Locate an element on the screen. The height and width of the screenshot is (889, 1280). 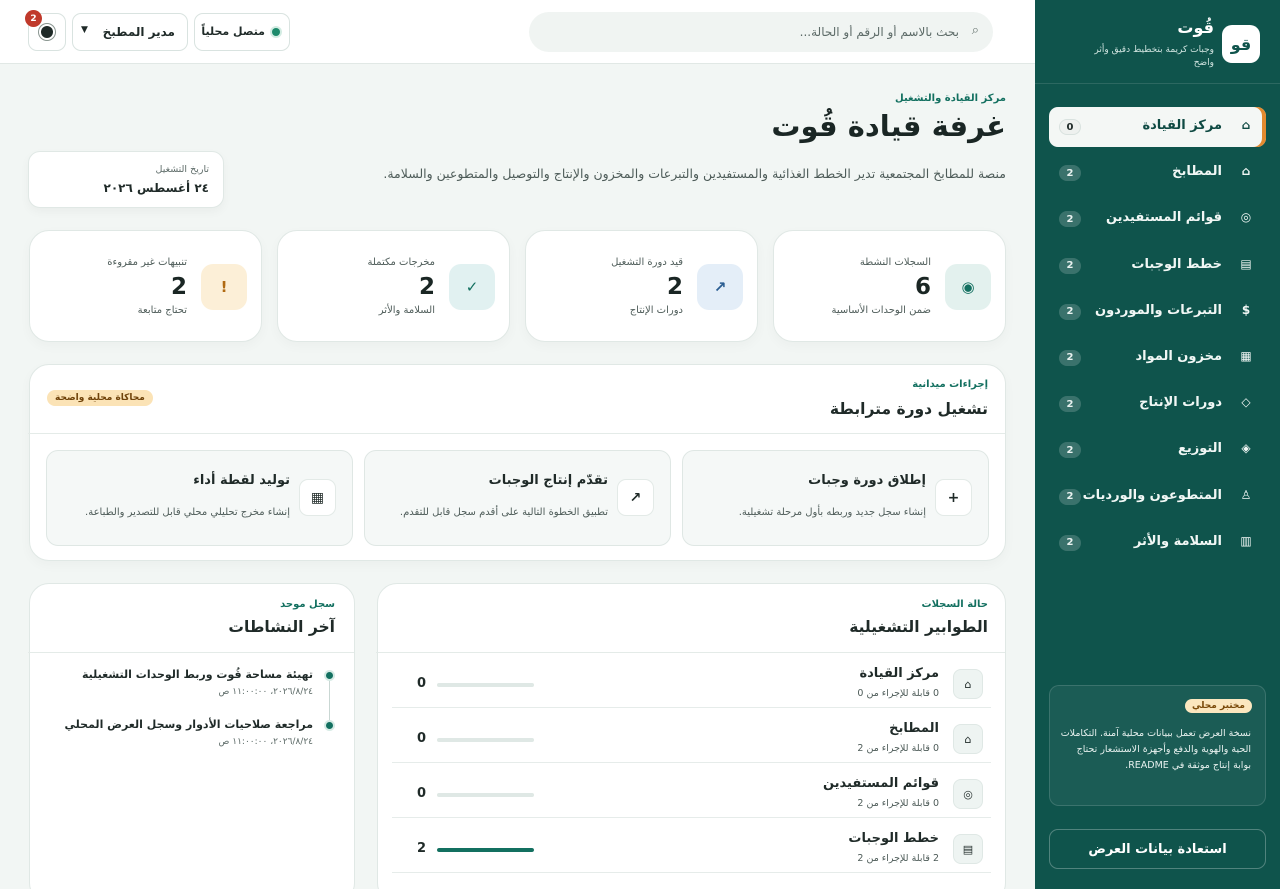
sidebar-item-4: $ التبرعات والموردون 2 is located at coordinates (1157, 312).